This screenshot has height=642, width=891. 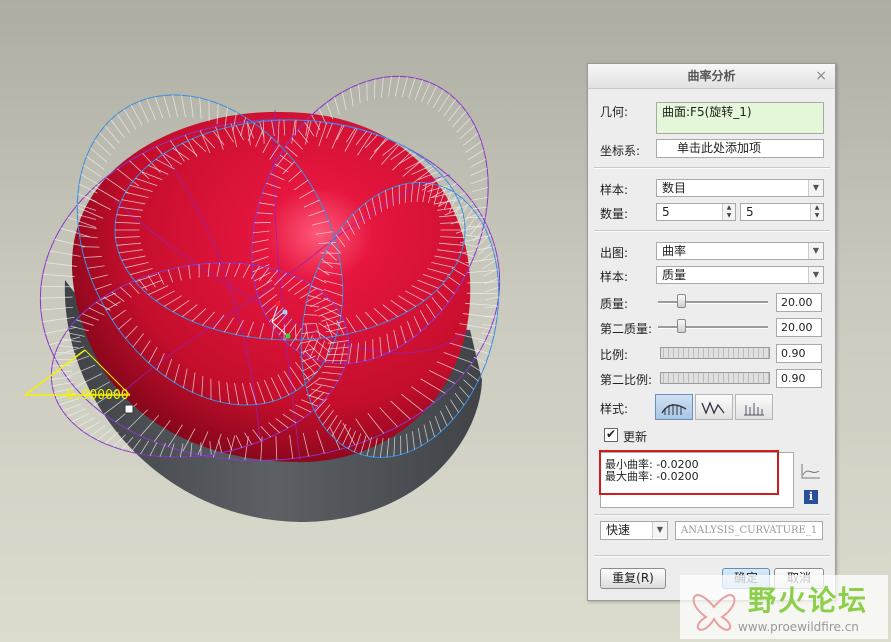 I want to click on watermark: 野火论坛 www.proewildfire.cn, so click(x=784, y=607).